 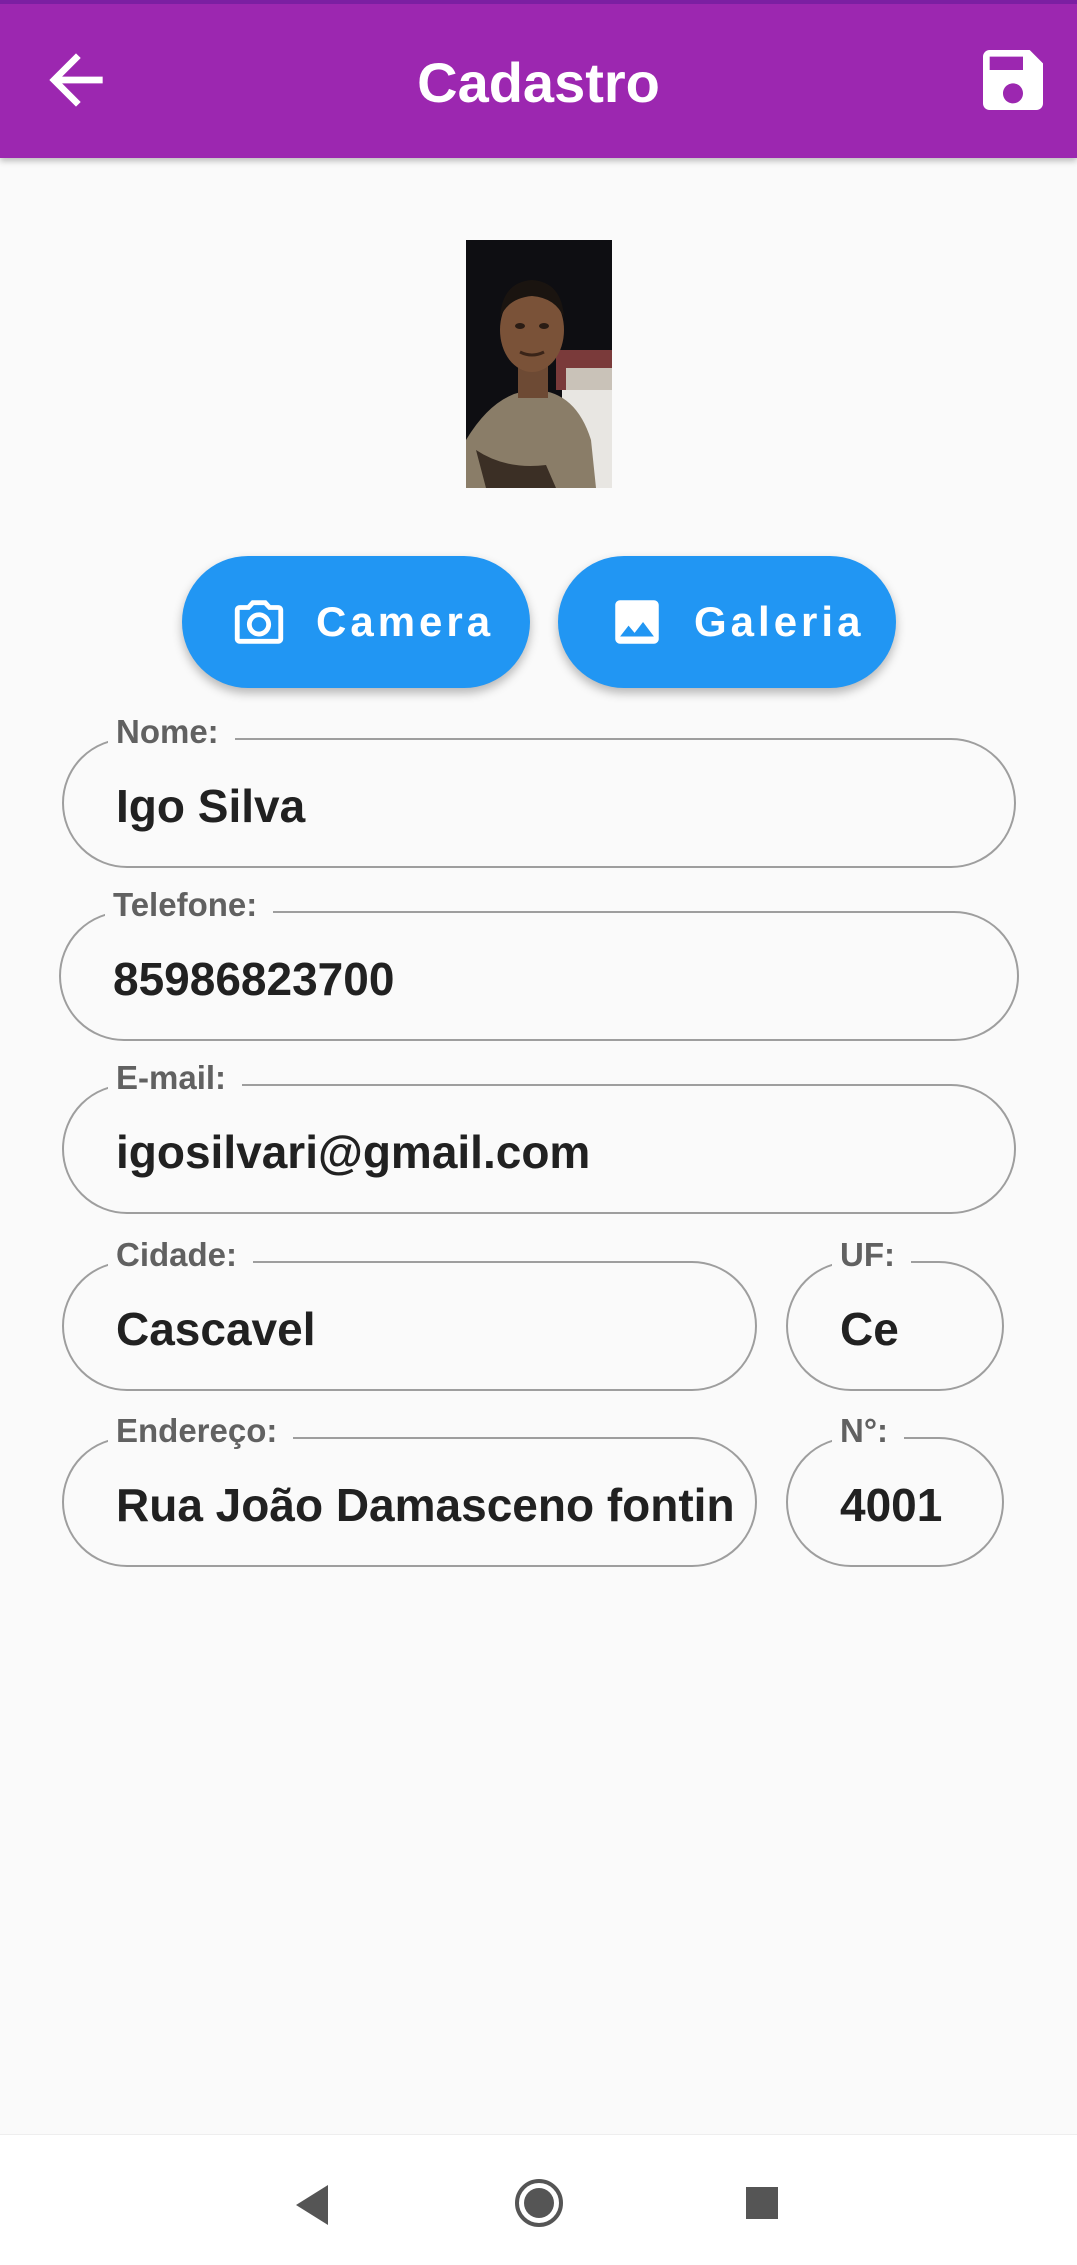 I want to click on profile-photo, so click(x=539, y=364).